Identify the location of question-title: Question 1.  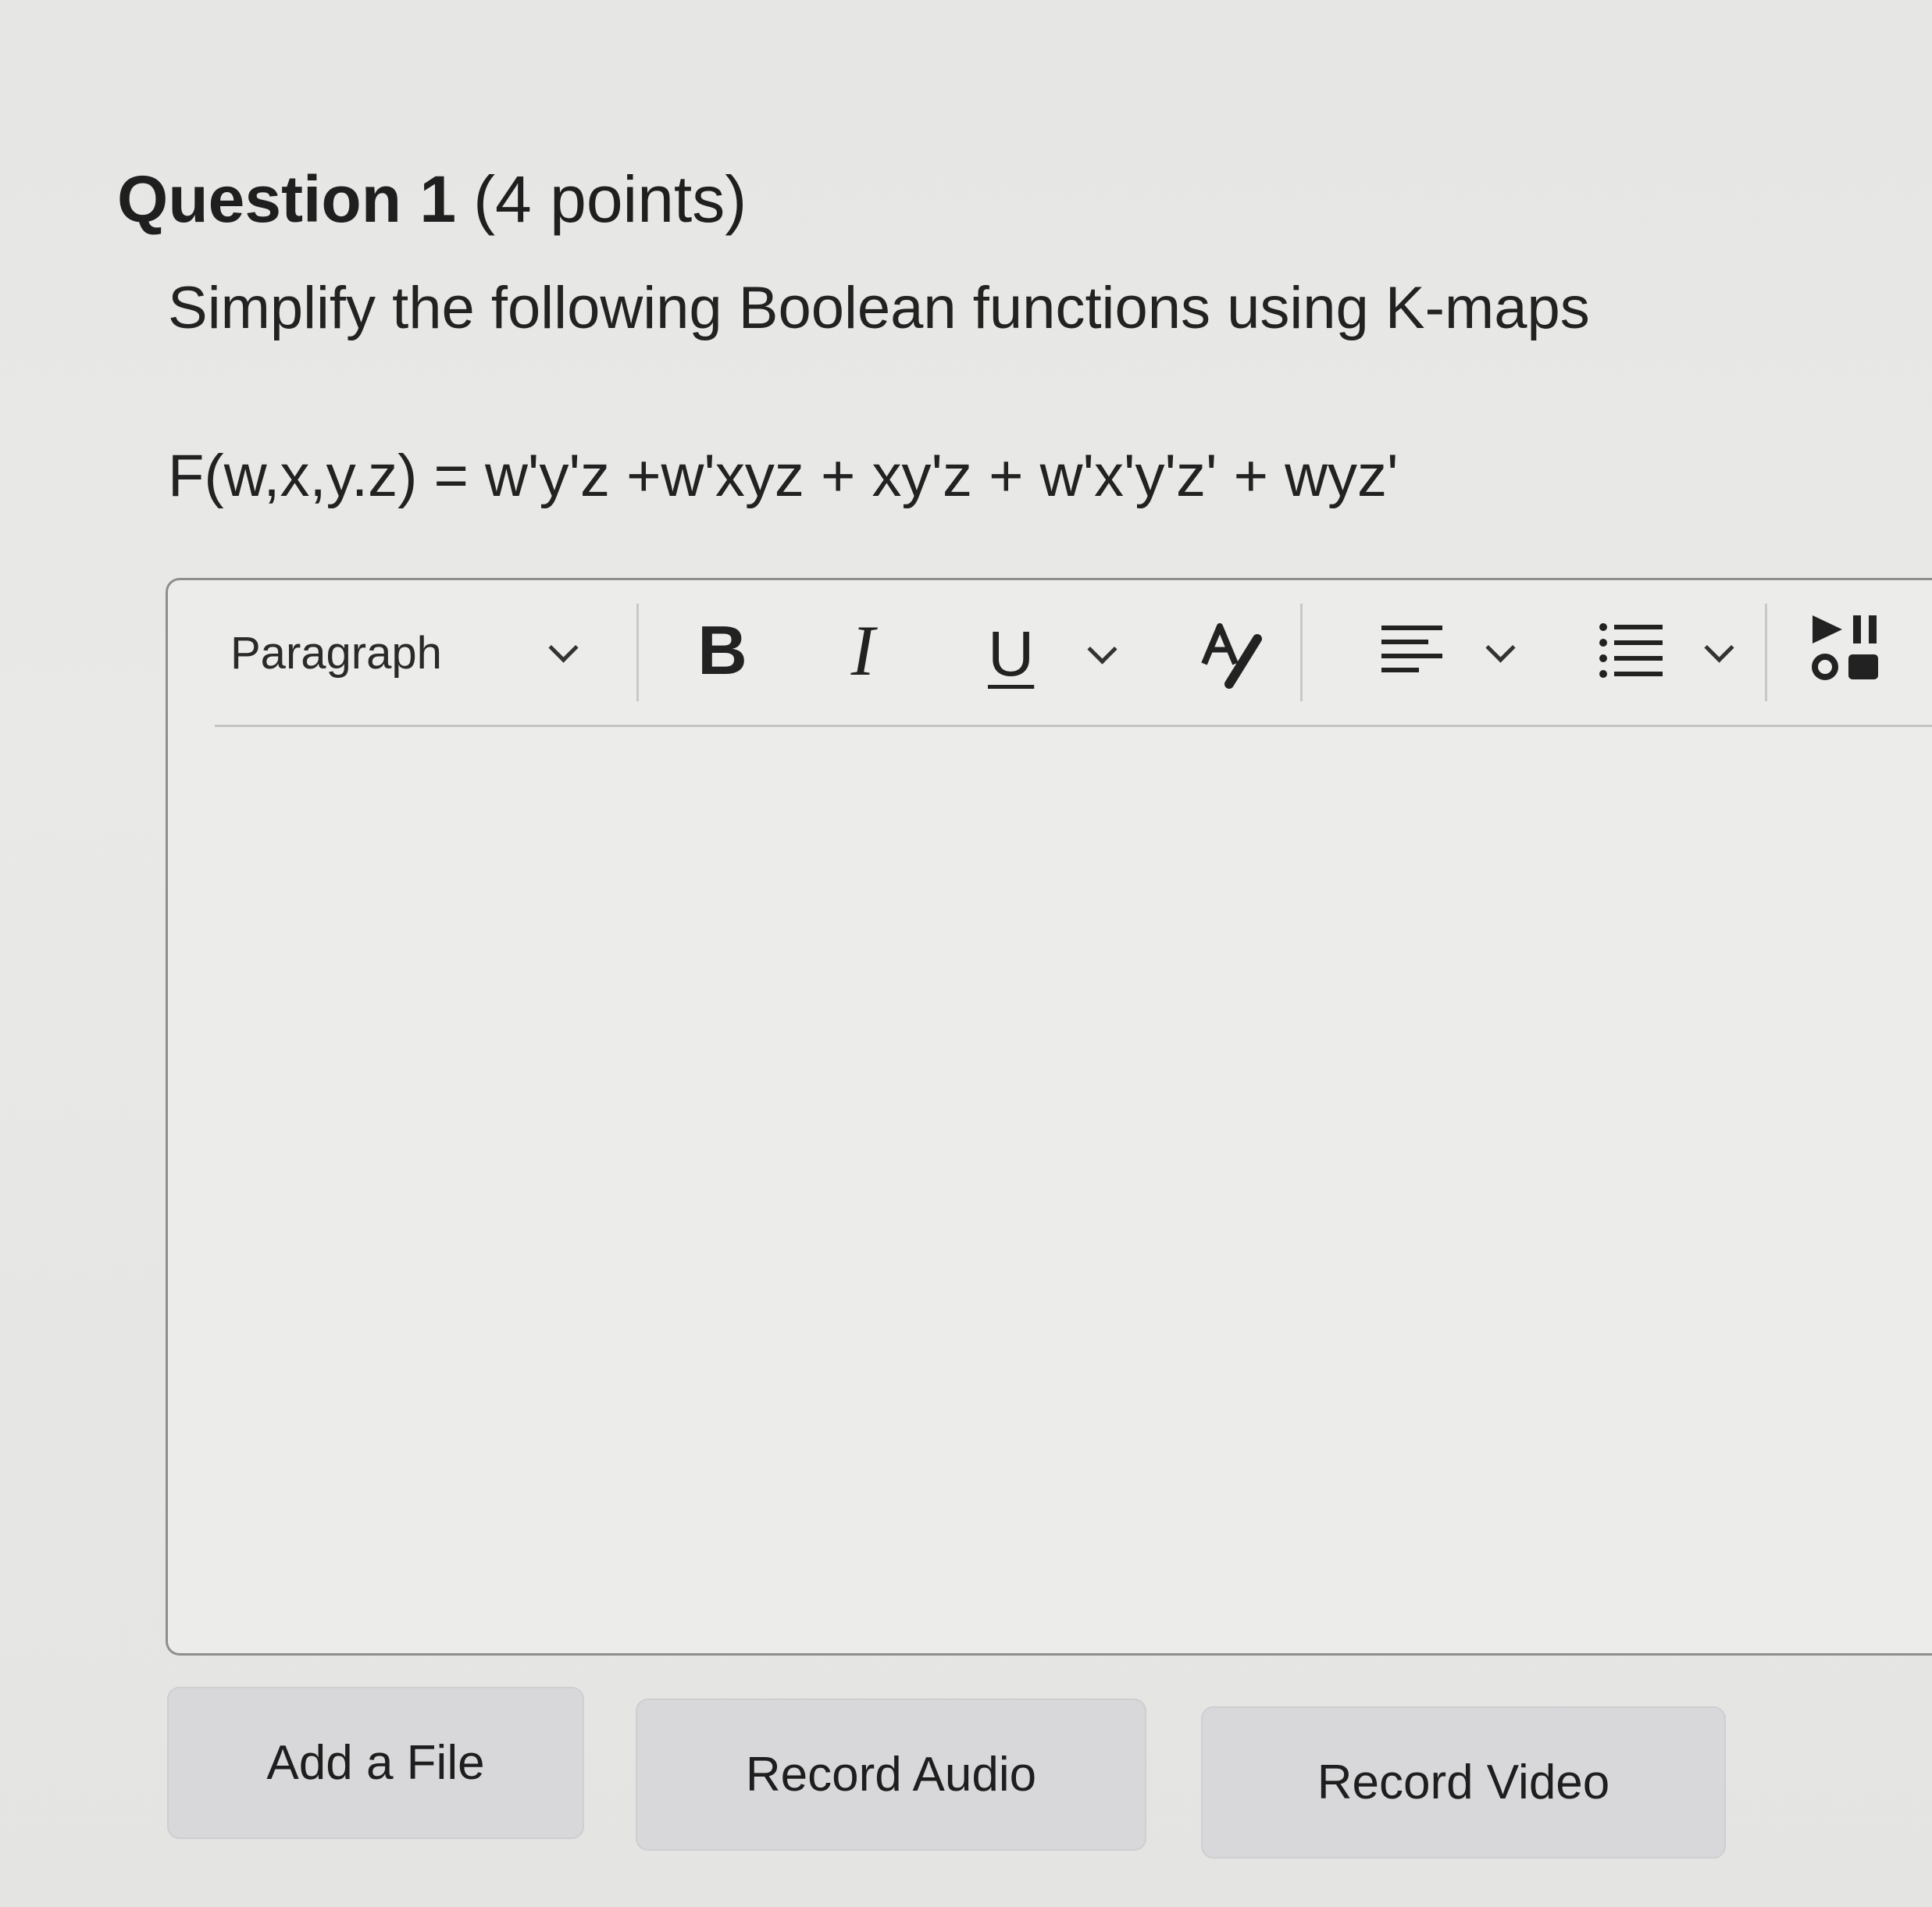
(287, 199).